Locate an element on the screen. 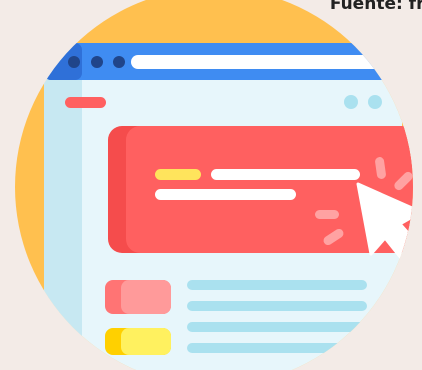 The width and height of the screenshot is (422, 370). window-dot-2-icon is located at coordinates (97, 62).